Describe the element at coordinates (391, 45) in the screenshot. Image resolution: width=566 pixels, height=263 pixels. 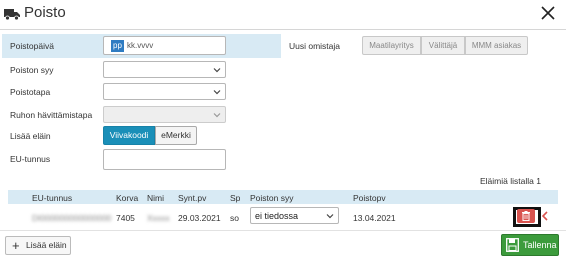
I see `maatilayritys-button: Maatilayritys` at that location.